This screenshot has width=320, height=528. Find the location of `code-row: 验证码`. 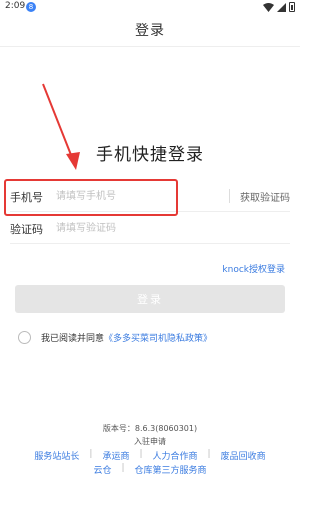

code-row: 验证码 is located at coordinates (150, 228).